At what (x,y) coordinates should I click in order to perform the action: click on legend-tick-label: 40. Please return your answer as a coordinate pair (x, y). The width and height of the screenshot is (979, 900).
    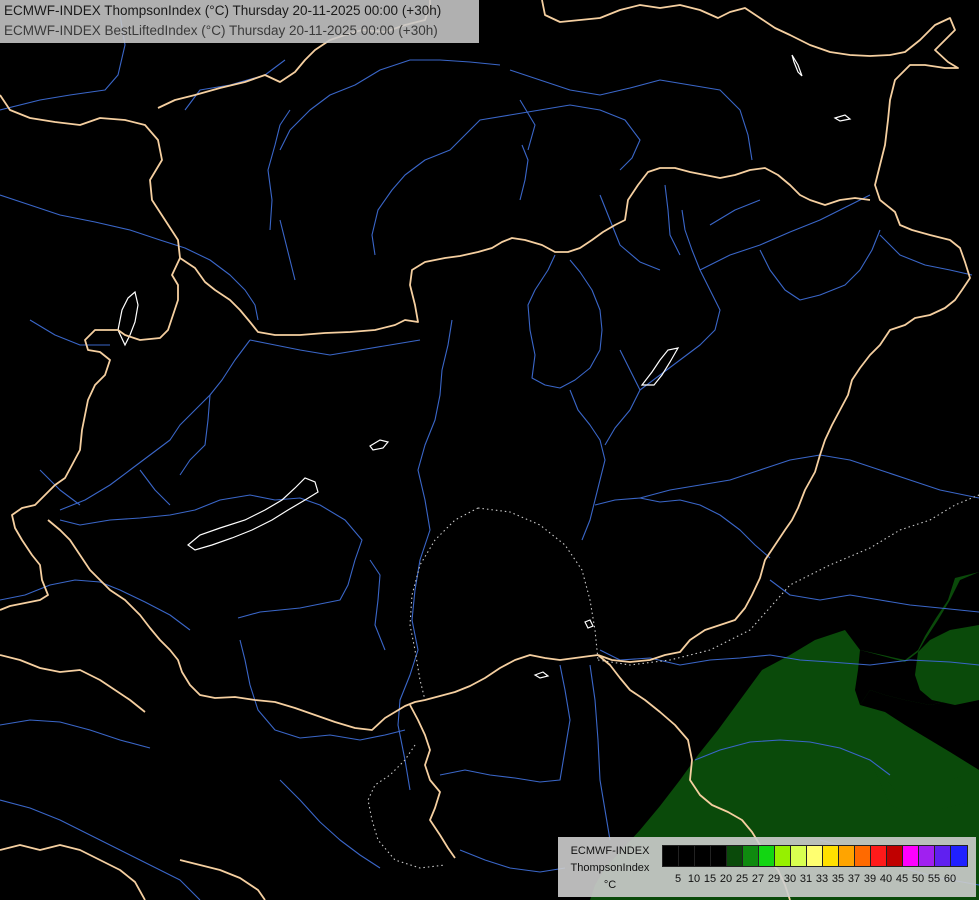
    Looking at the image, I should click on (886, 879).